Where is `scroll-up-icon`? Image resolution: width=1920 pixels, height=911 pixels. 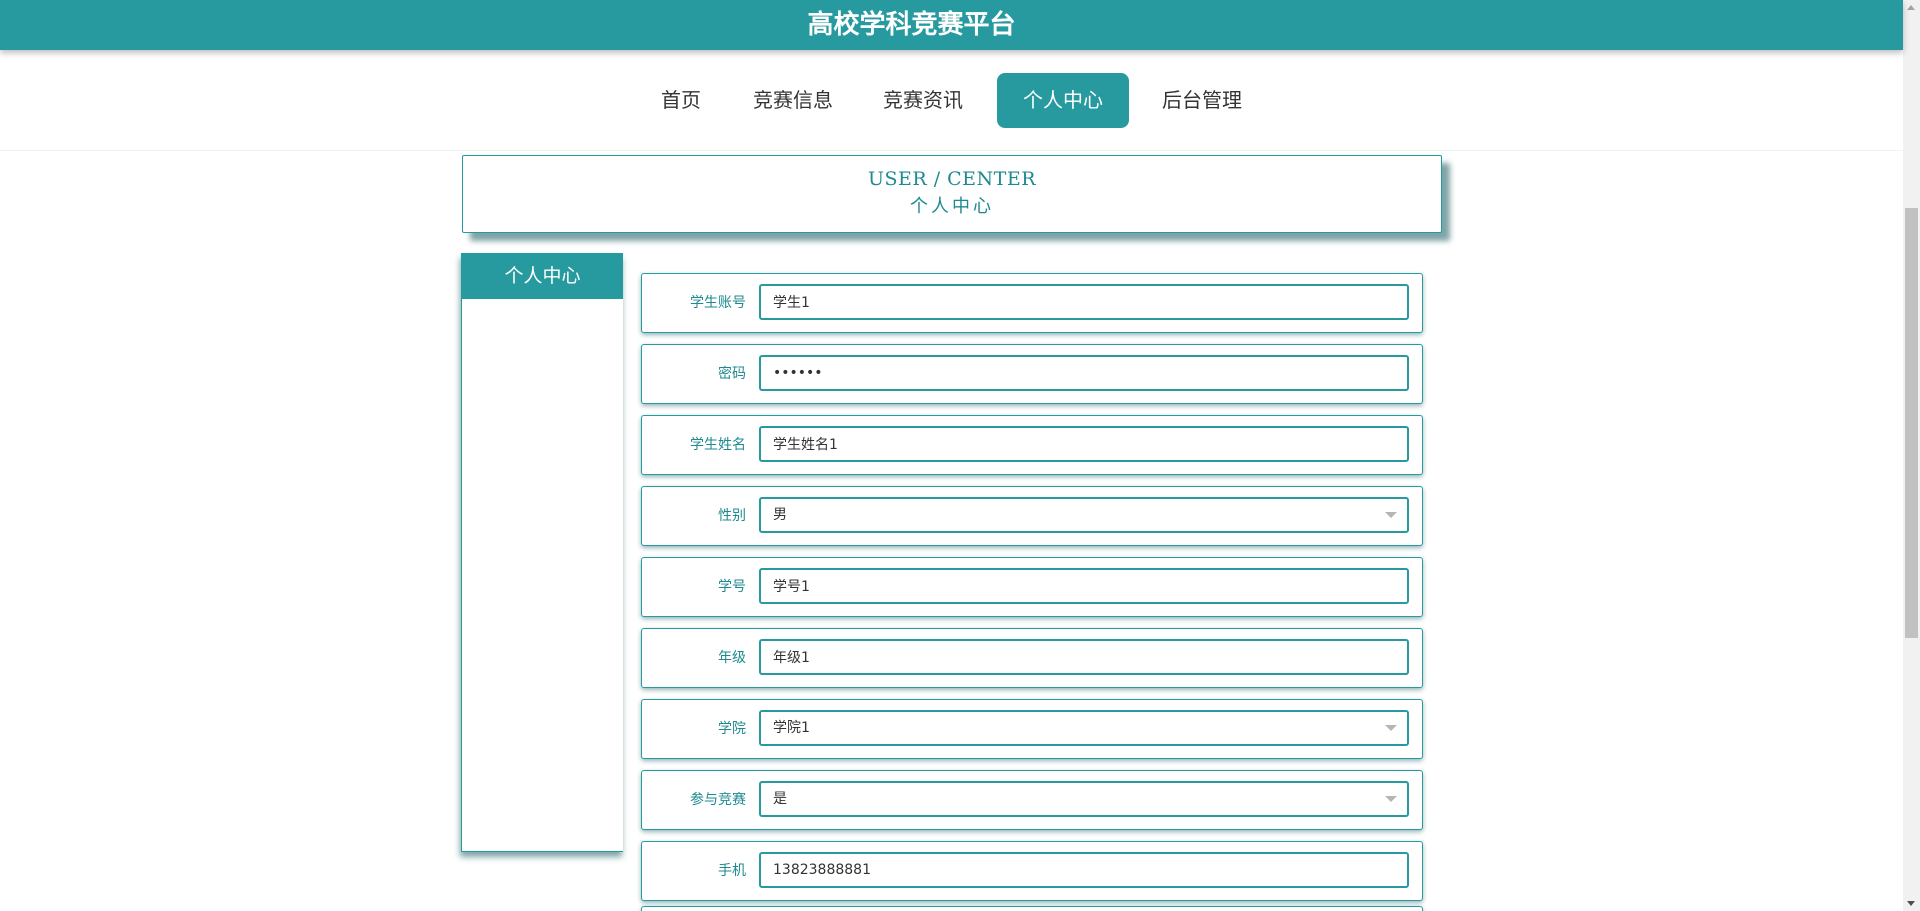
scroll-up-icon is located at coordinates (1911, 7).